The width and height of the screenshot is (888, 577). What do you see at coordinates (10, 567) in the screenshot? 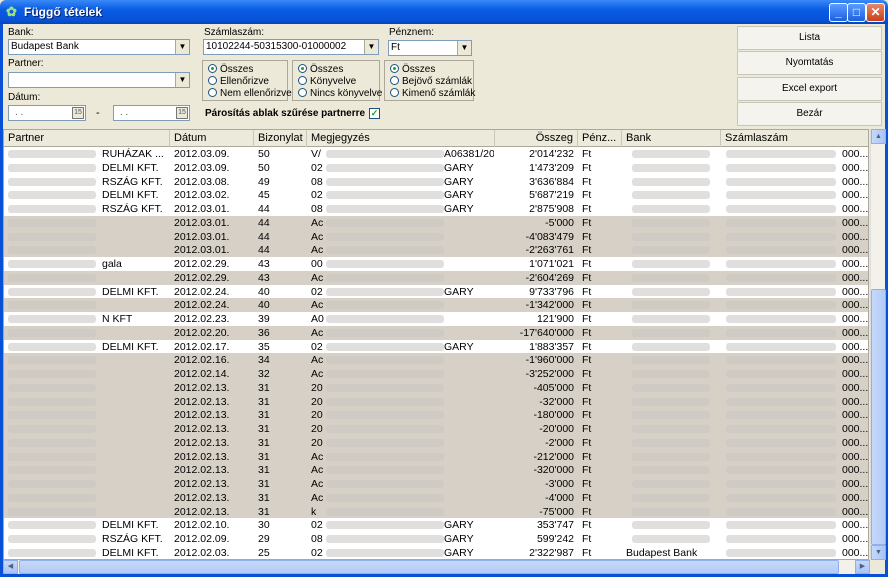
I see `scroll-left-icon: ◀` at bounding box center [10, 567].